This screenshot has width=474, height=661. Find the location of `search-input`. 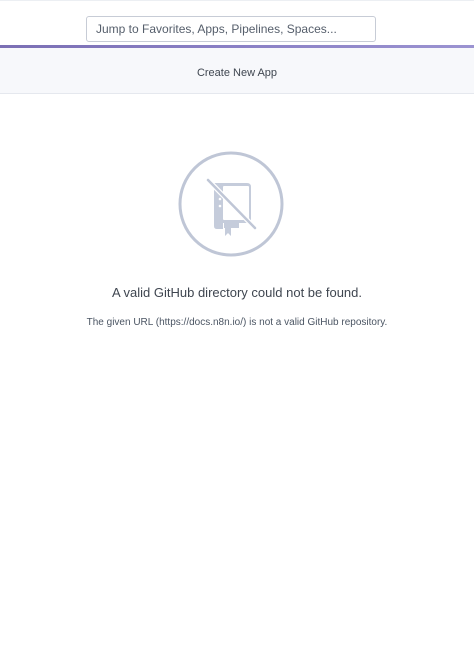

search-input is located at coordinates (231, 29).